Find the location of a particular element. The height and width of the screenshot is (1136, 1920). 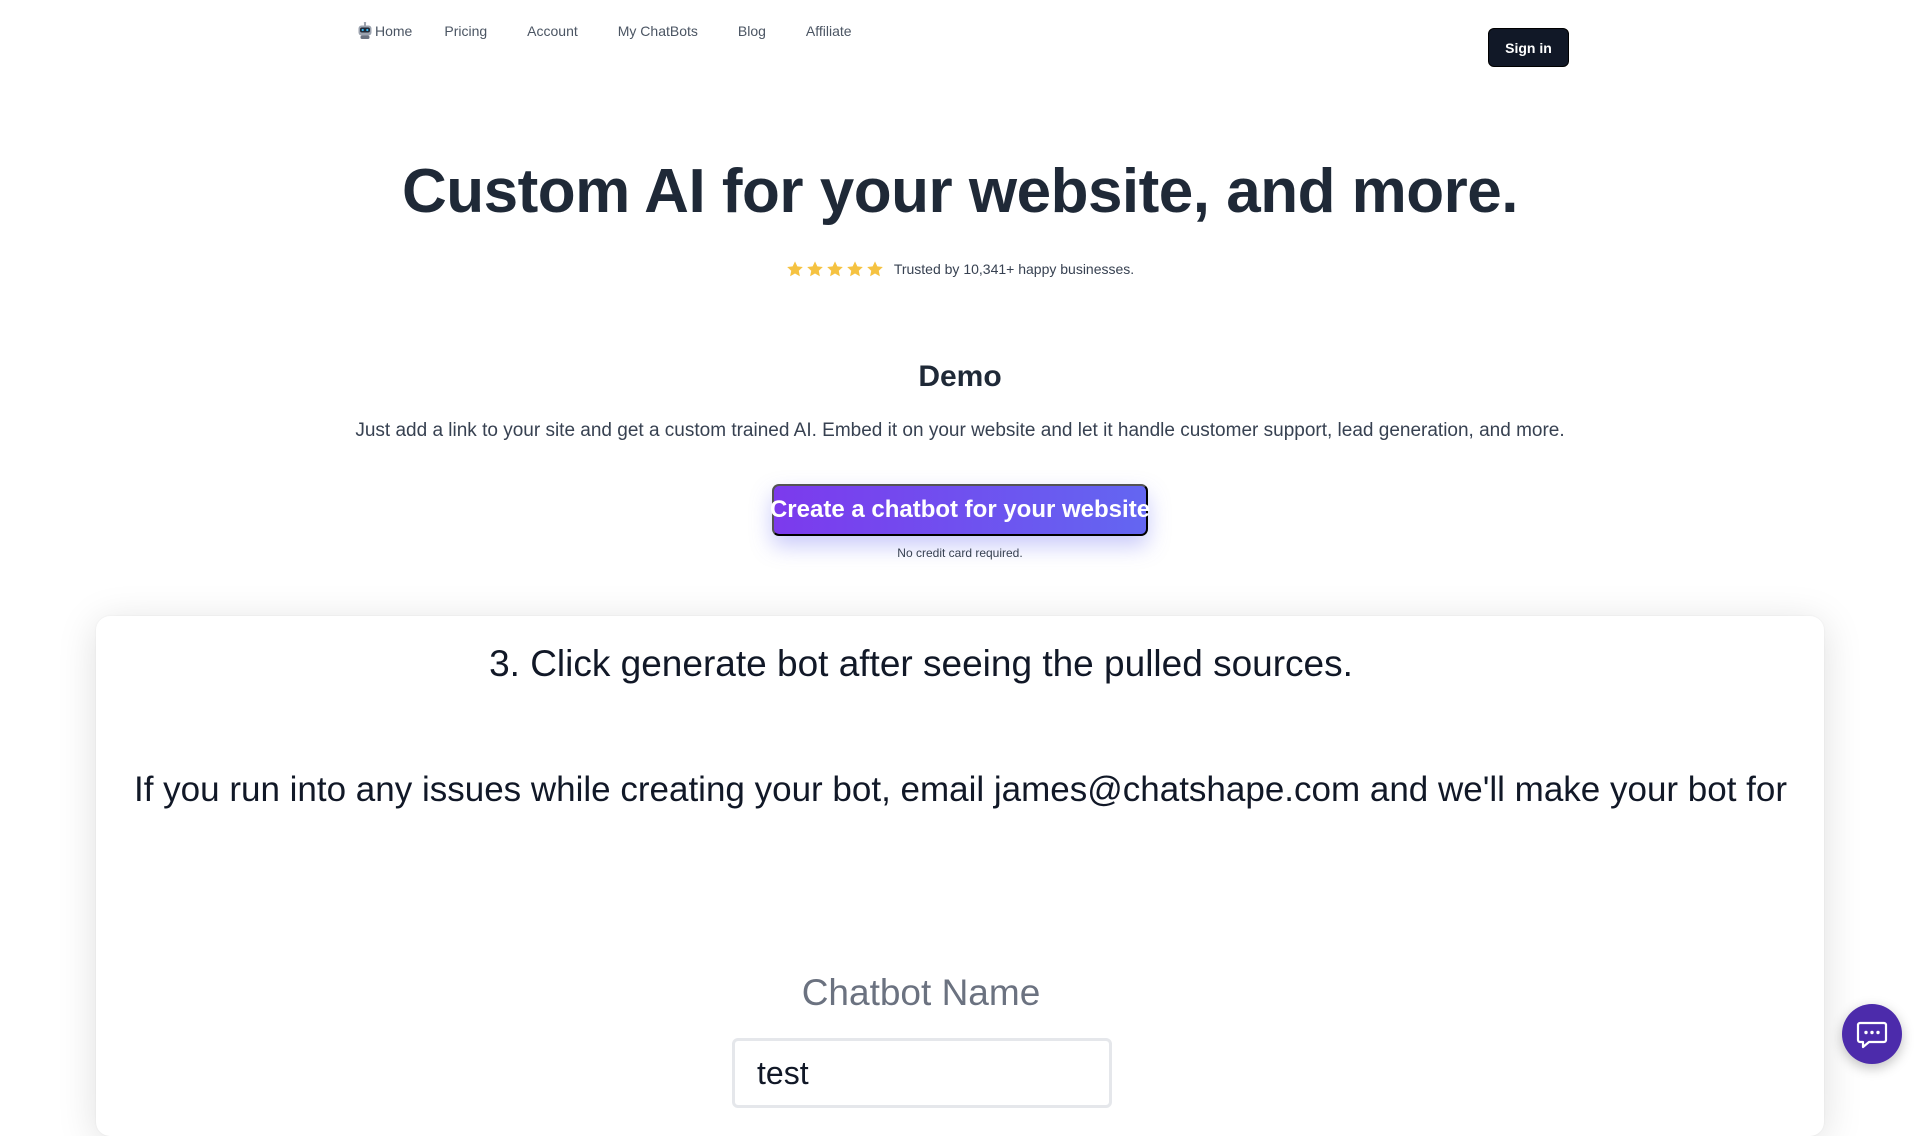

nav-home-link: Home is located at coordinates (384, 31).